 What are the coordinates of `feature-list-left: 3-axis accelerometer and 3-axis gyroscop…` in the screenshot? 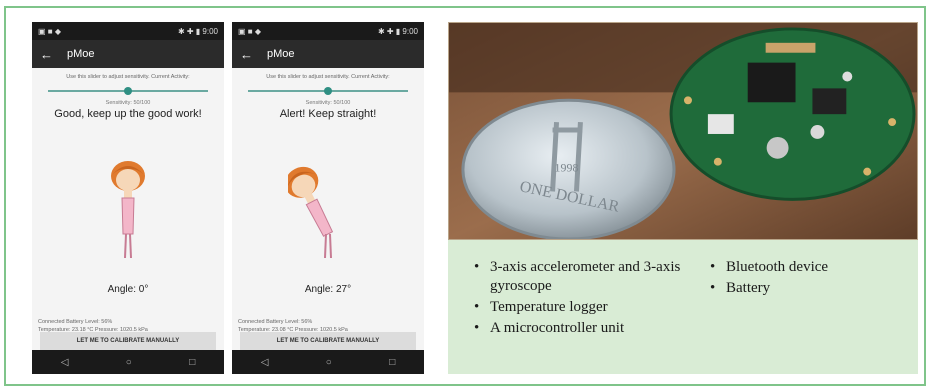 It's located at (599, 299).